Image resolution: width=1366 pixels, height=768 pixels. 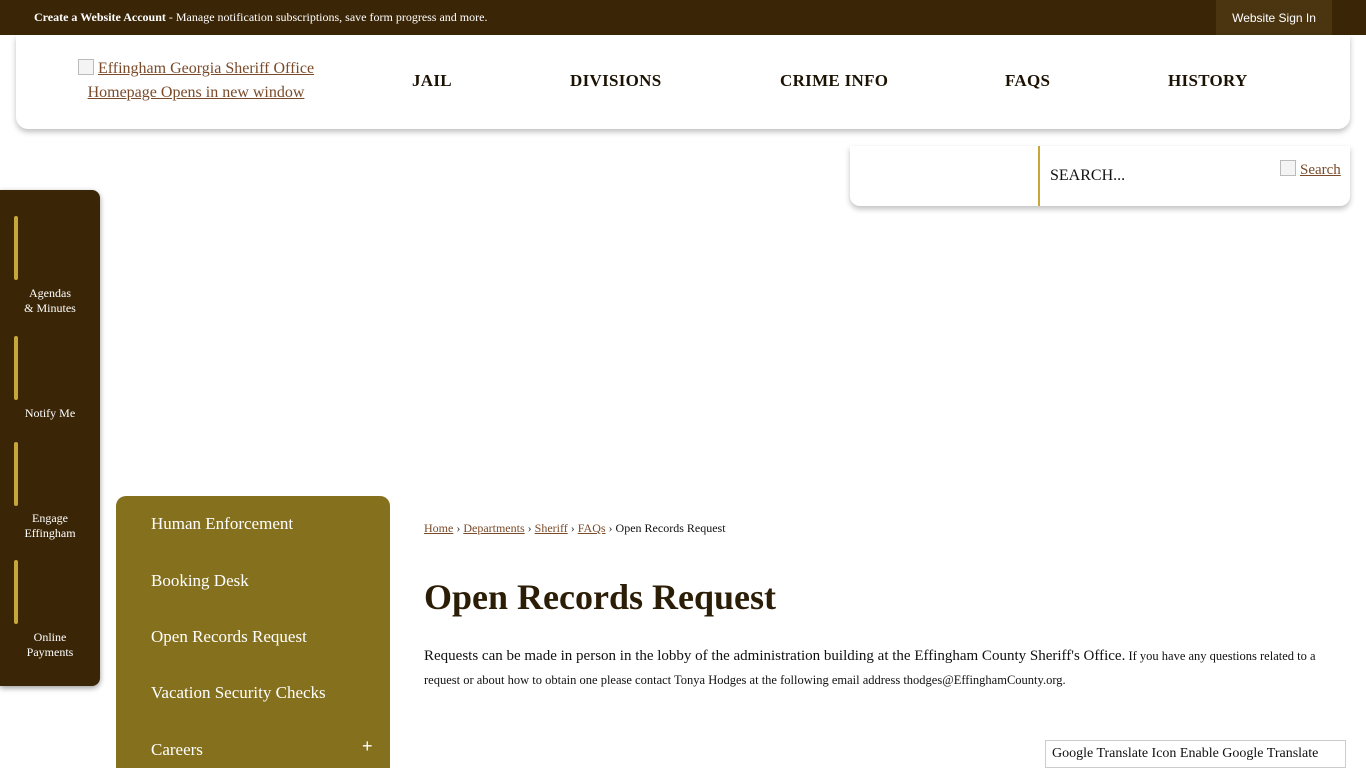 What do you see at coordinates (85, 67) in the screenshot?
I see `broken-image-icon` at bounding box center [85, 67].